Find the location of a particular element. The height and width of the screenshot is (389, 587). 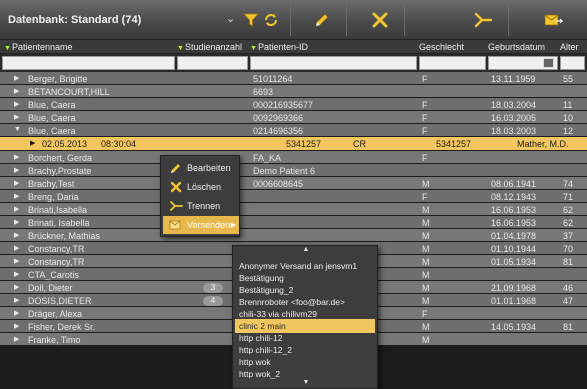

patient-birthdate: 01.04.1978 is located at coordinates (514, 235).